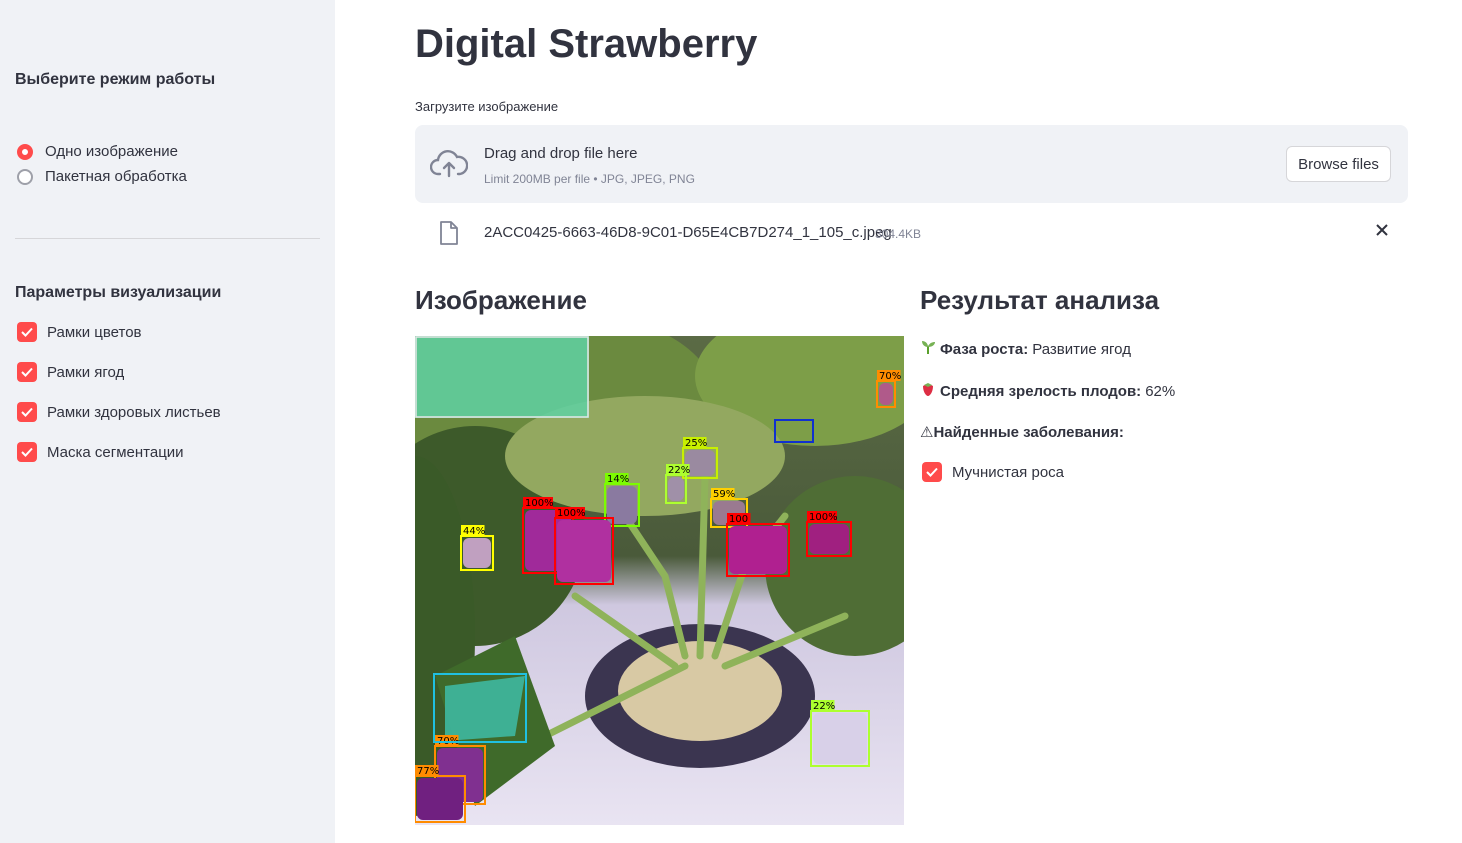  Describe the element at coordinates (94, 332) in the screenshot. I see `checkbox-label: Рамки цветов` at that location.